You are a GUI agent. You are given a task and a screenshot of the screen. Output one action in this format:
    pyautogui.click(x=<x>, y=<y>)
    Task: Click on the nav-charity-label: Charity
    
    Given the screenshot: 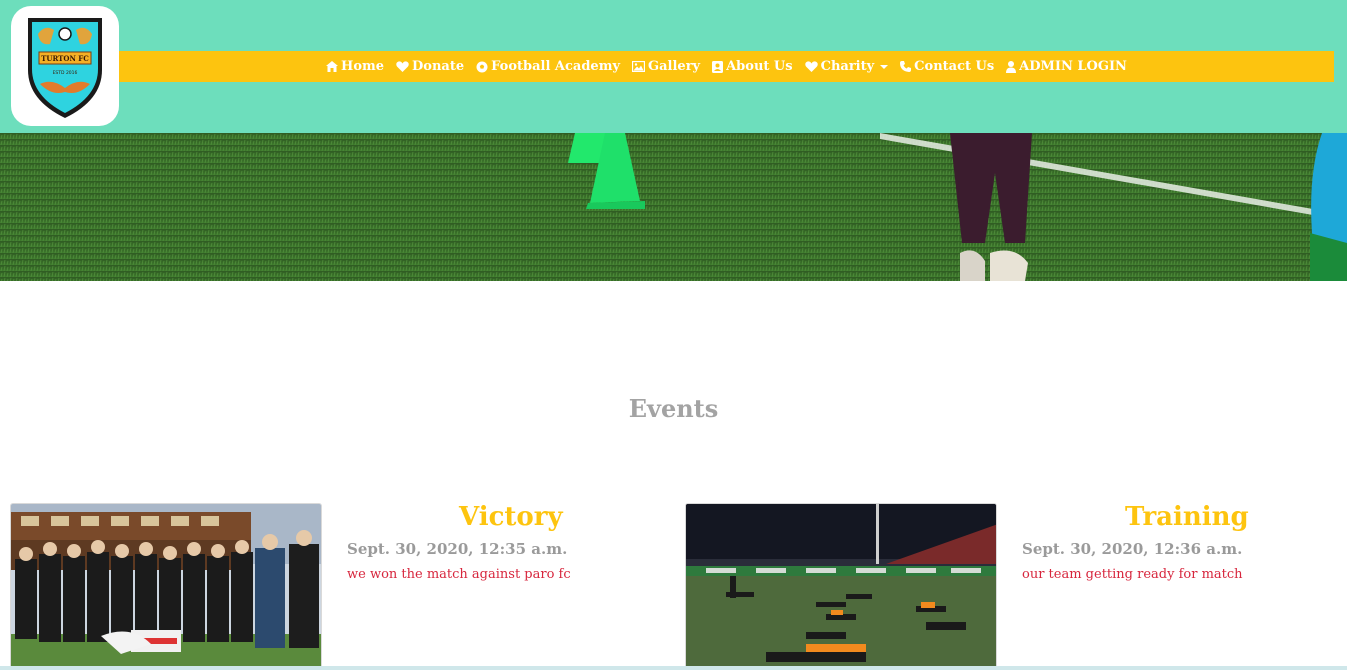 What is the action you would take?
    pyautogui.click(x=847, y=66)
    